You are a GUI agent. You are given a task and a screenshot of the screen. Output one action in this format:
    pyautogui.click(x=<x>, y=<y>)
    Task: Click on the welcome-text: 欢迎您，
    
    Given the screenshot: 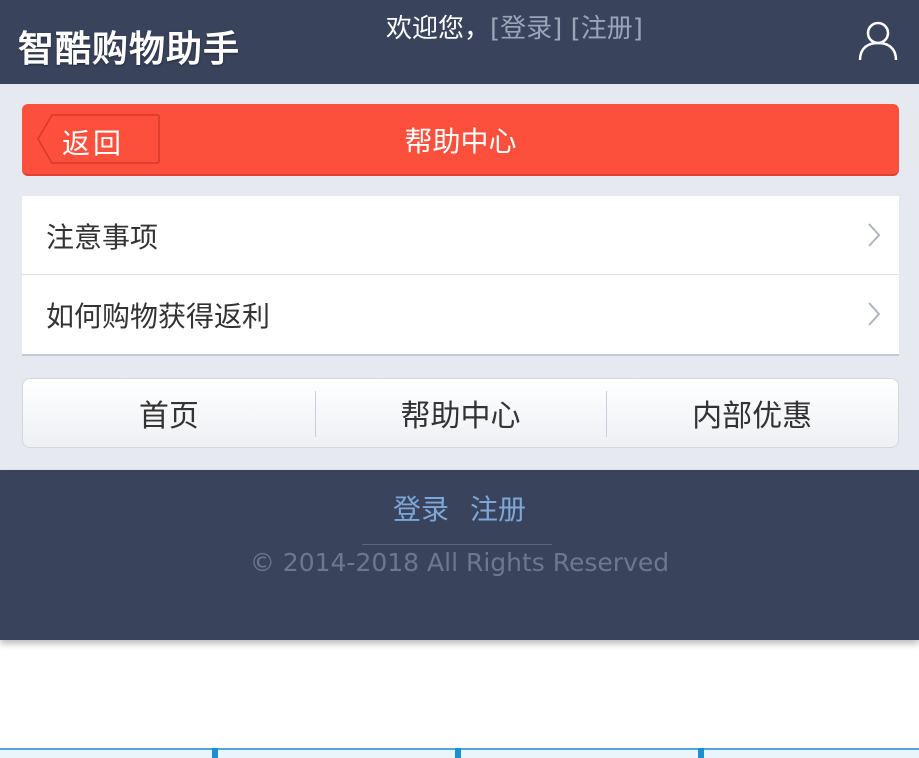 What is the action you would take?
    pyautogui.click(x=438, y=29)
    